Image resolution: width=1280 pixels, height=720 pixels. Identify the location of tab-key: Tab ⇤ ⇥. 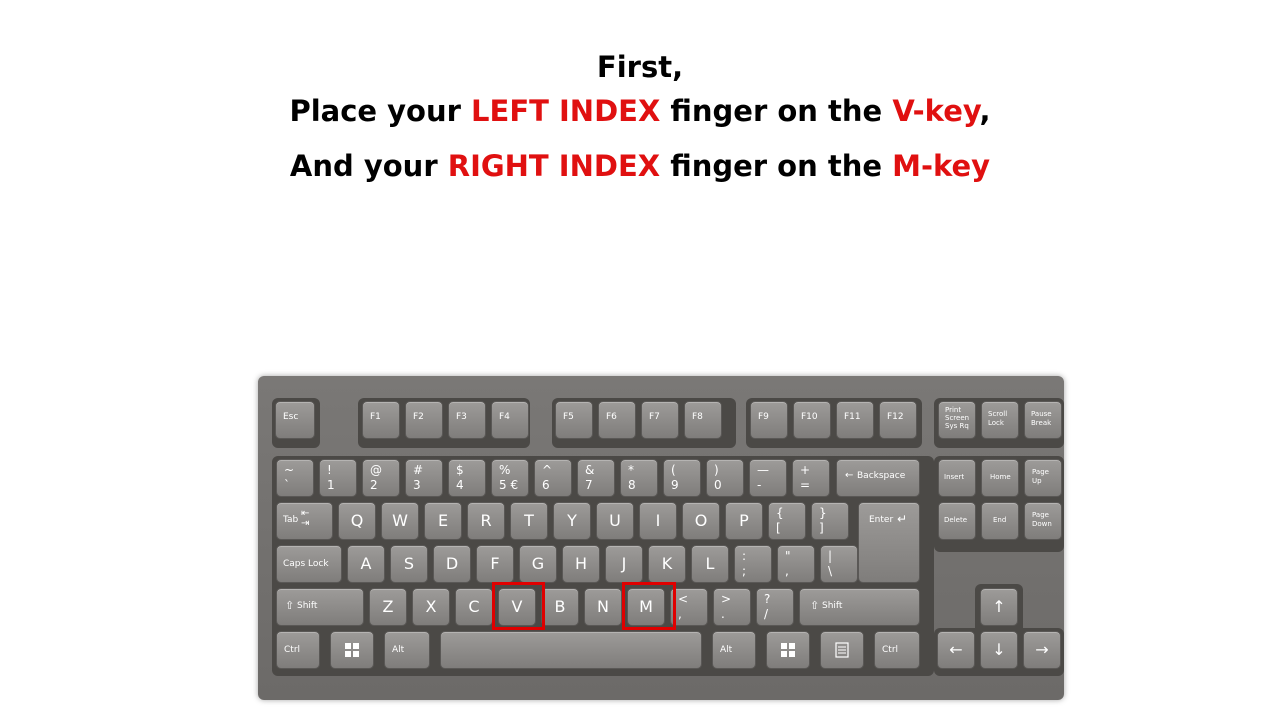
(304, 521).